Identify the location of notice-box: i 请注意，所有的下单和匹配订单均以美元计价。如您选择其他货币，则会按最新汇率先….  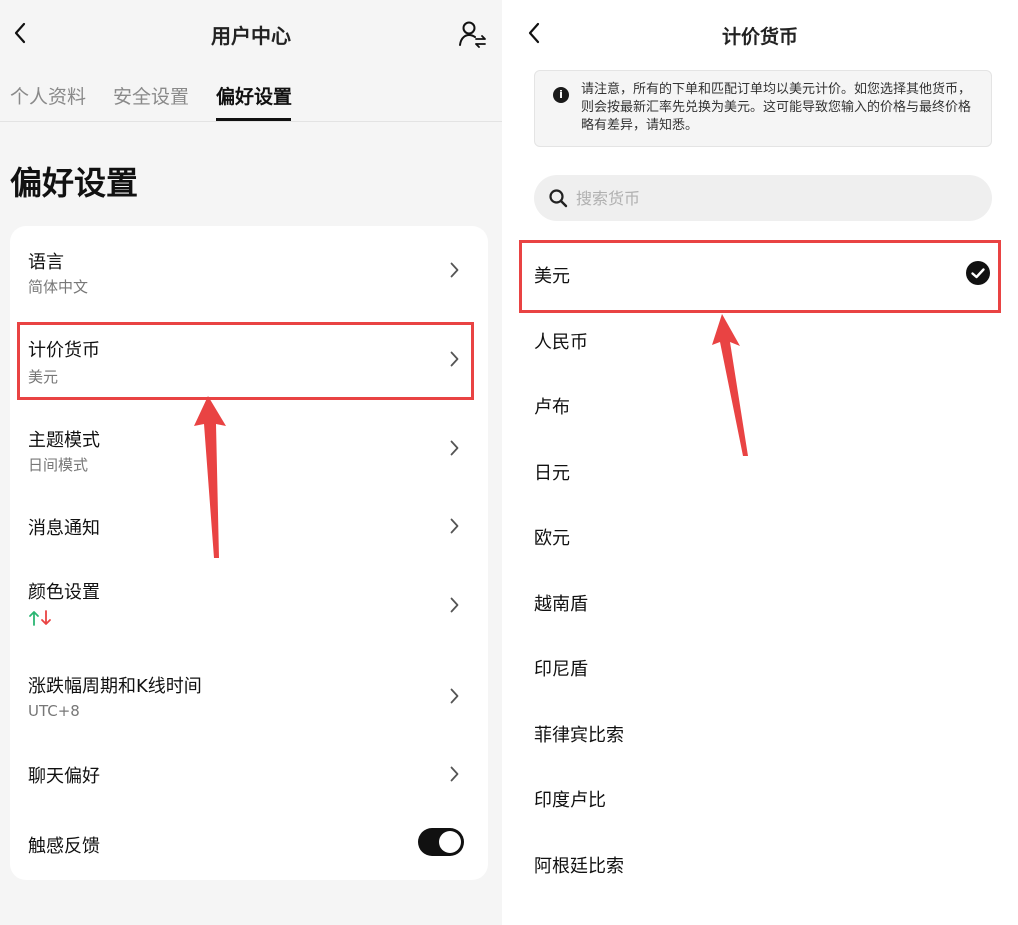
(763, 108).